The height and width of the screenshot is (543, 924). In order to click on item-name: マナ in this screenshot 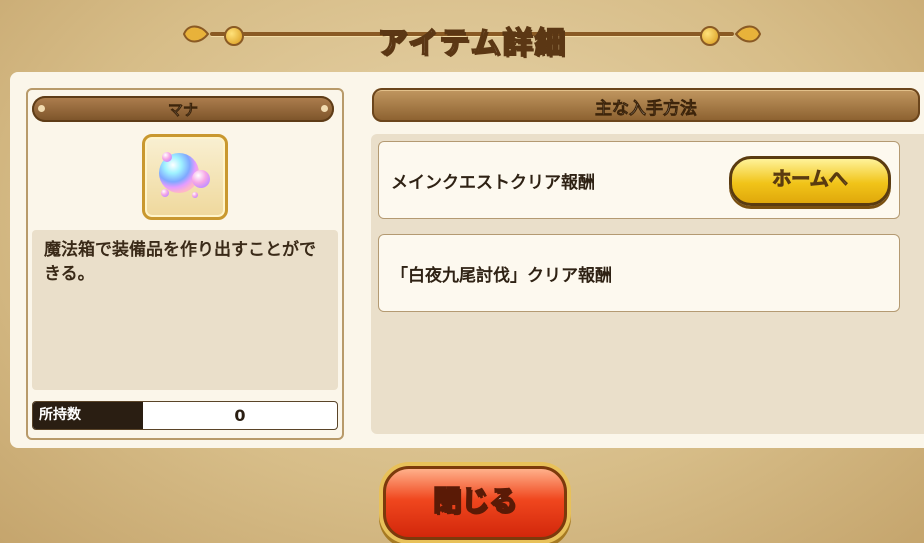, I will do `click(183, 110)`.